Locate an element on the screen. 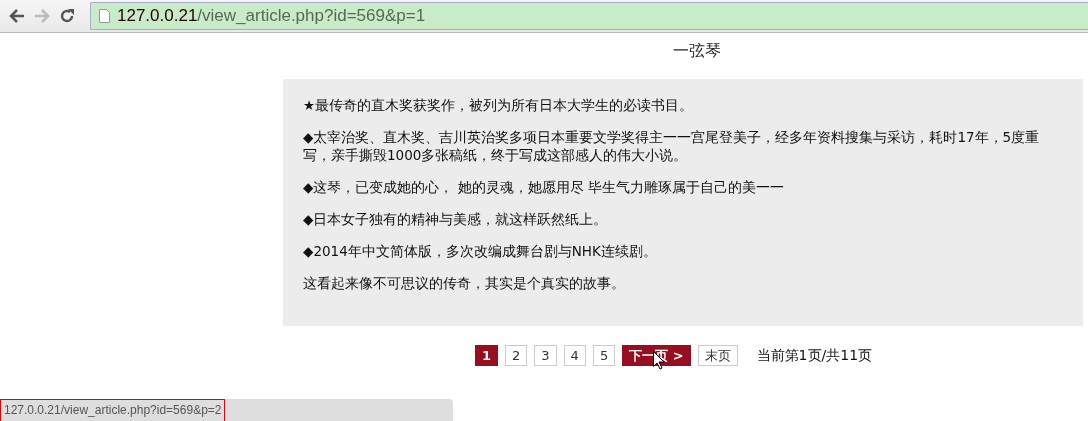 Image resolution: width=1088 pixels, height=421 pixels. page-link: 2 is located at coordinates (516, 355).